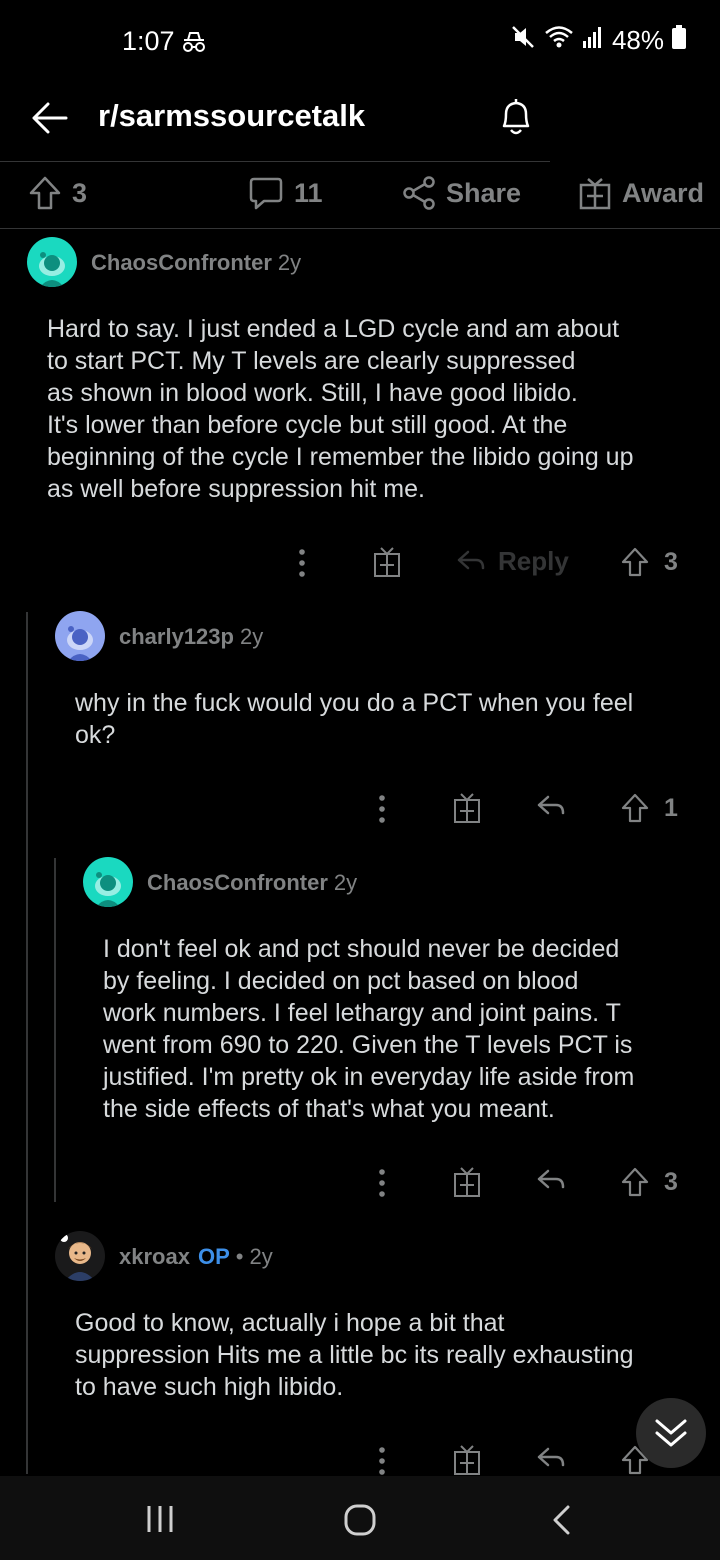  I want to click on system-nav-bar, so click(360, 1518).